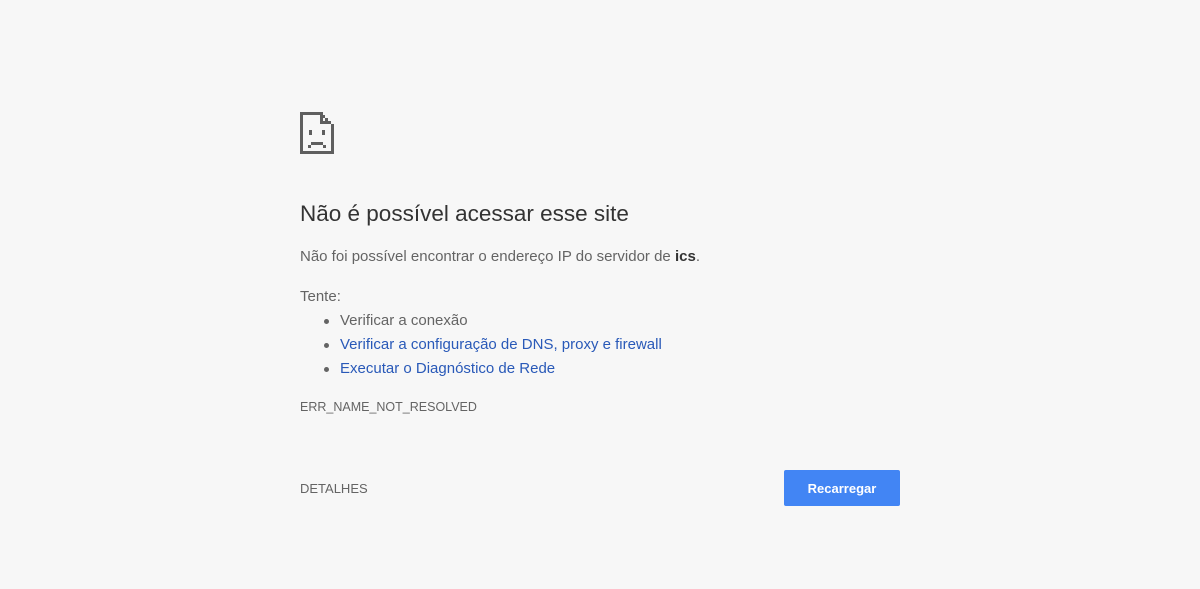 Image resolution: width=1200 pixels, height=589 pixels. Describe the element at coordinates (842, 488) in the screenshot. I see `reload-button: Recarregar` at that location.